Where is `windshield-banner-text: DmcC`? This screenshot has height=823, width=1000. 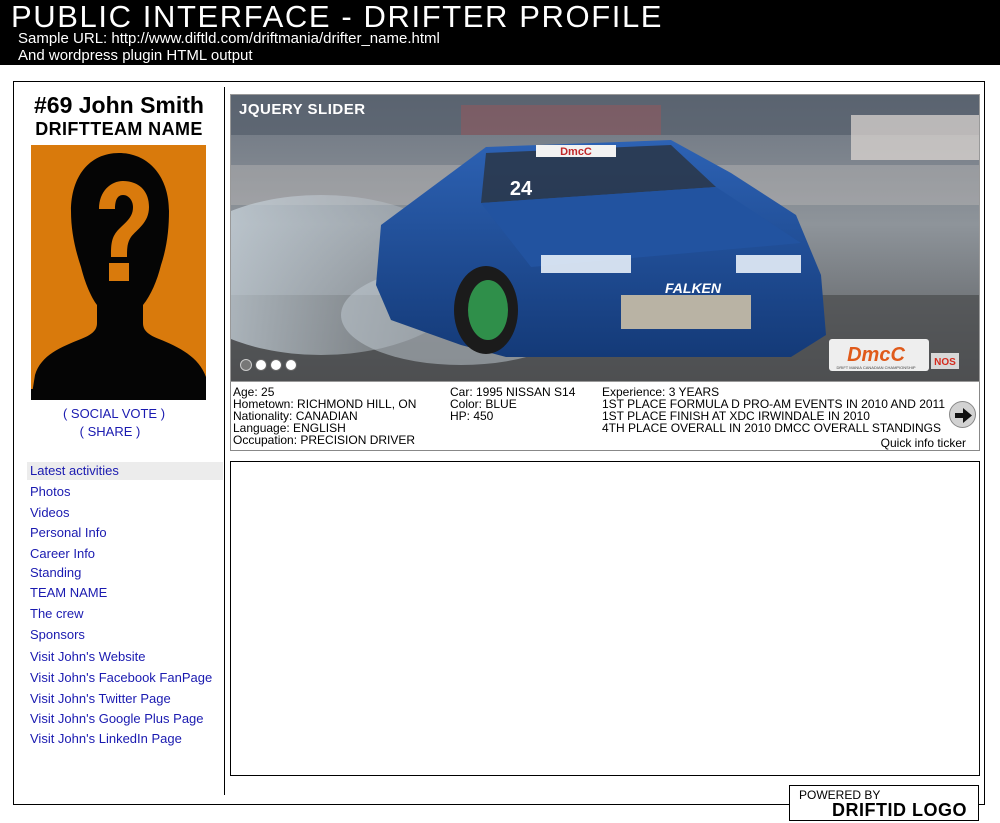 windshield-banner-text: DmcC is located at coordinates (576, 152).